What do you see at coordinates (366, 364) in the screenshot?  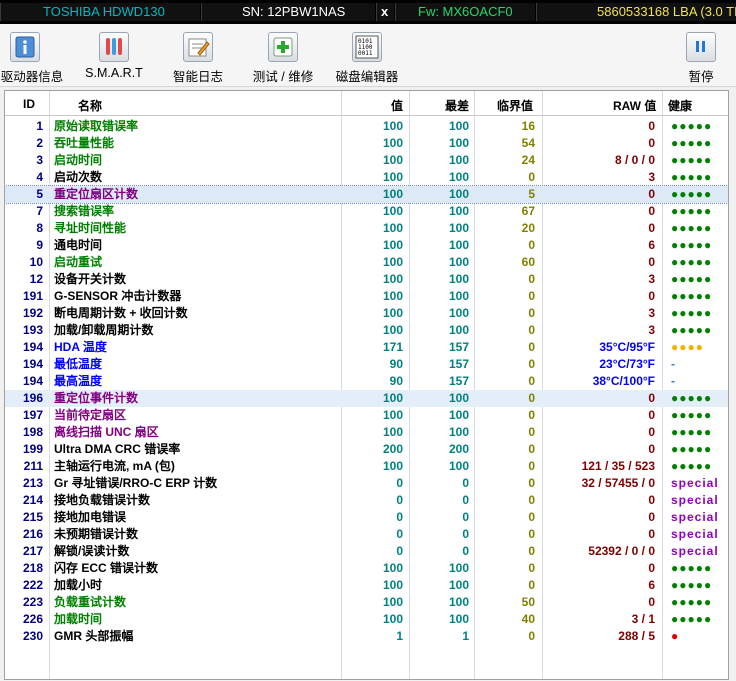 I see `table-row: 194 最低温度 90 157 0 23°C/73°F -` at bounding box center [366, 364].